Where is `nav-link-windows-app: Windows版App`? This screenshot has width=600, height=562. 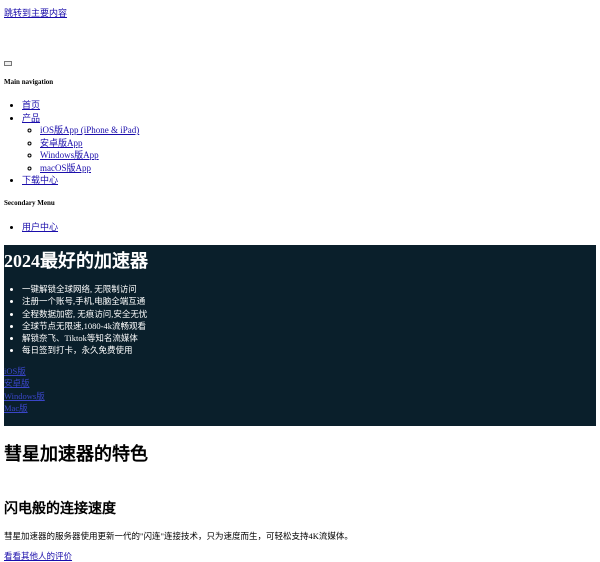 nav-link-windows-app: Windows版App is located at coordinates (69, 155).